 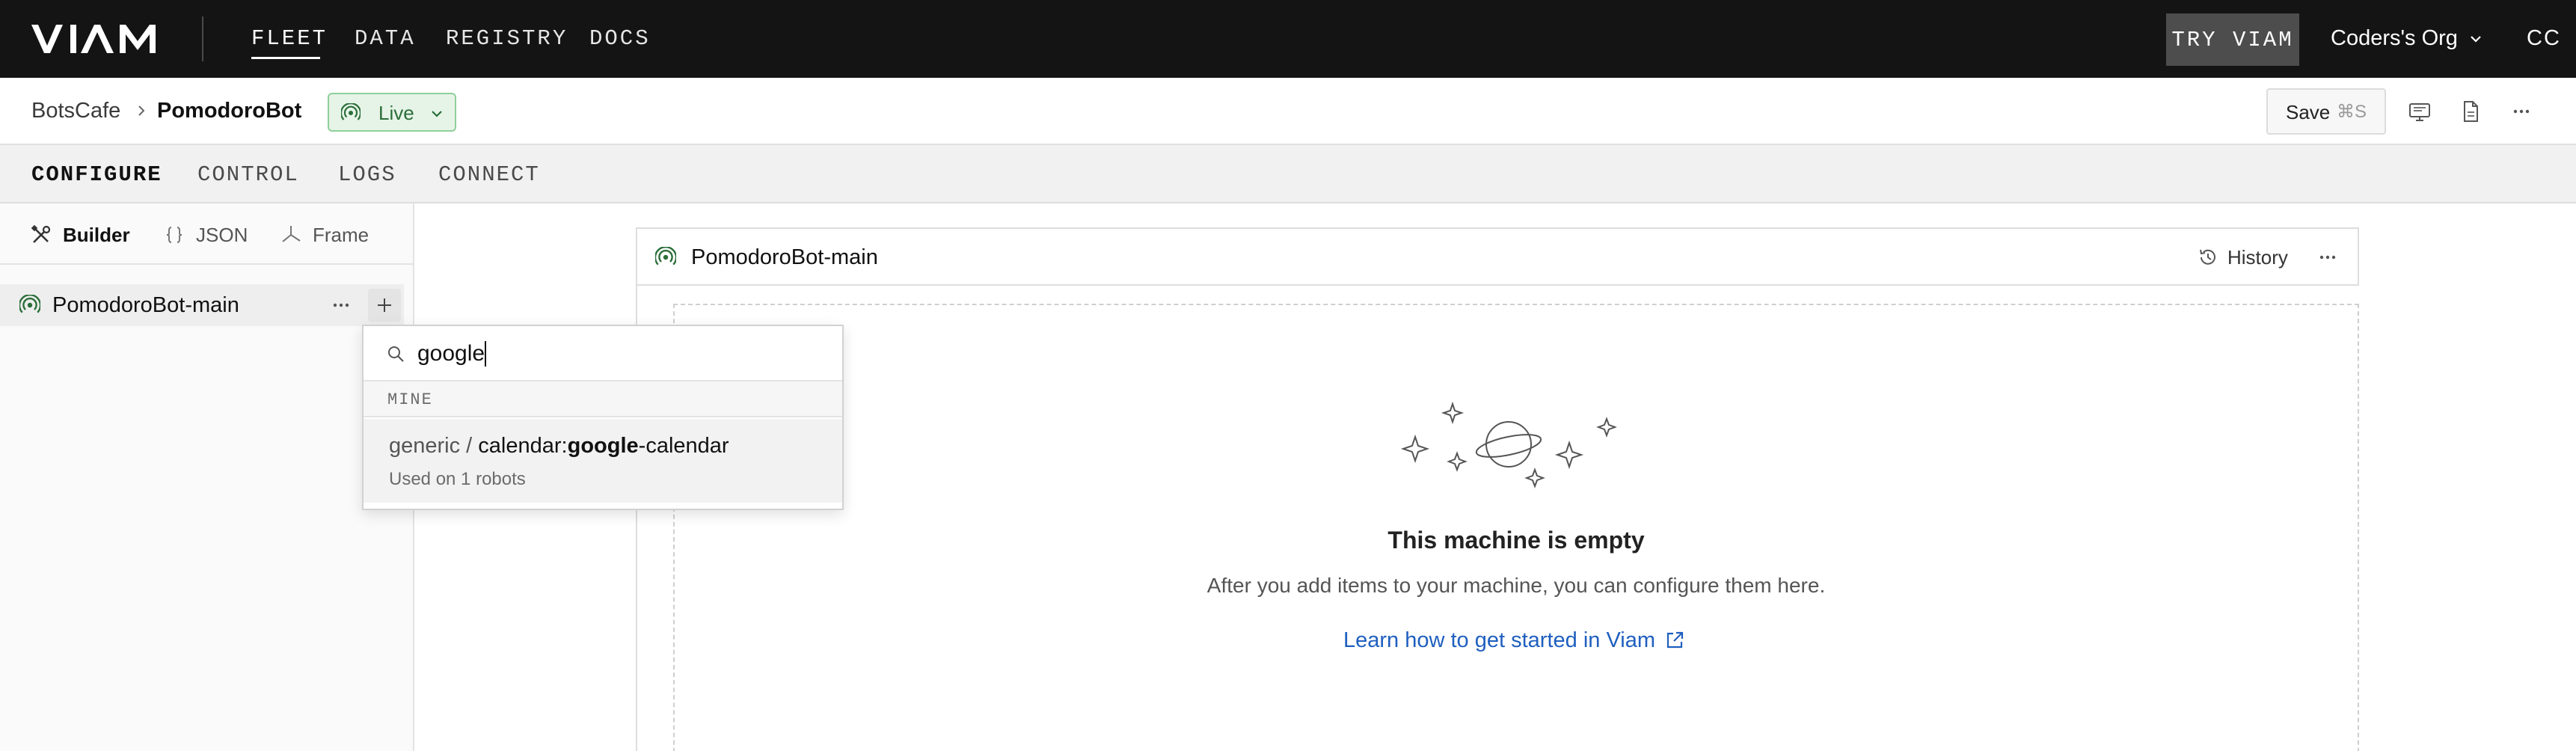 I want to click on tab-configure: CONFIGURE, so click(x=96, y=175).